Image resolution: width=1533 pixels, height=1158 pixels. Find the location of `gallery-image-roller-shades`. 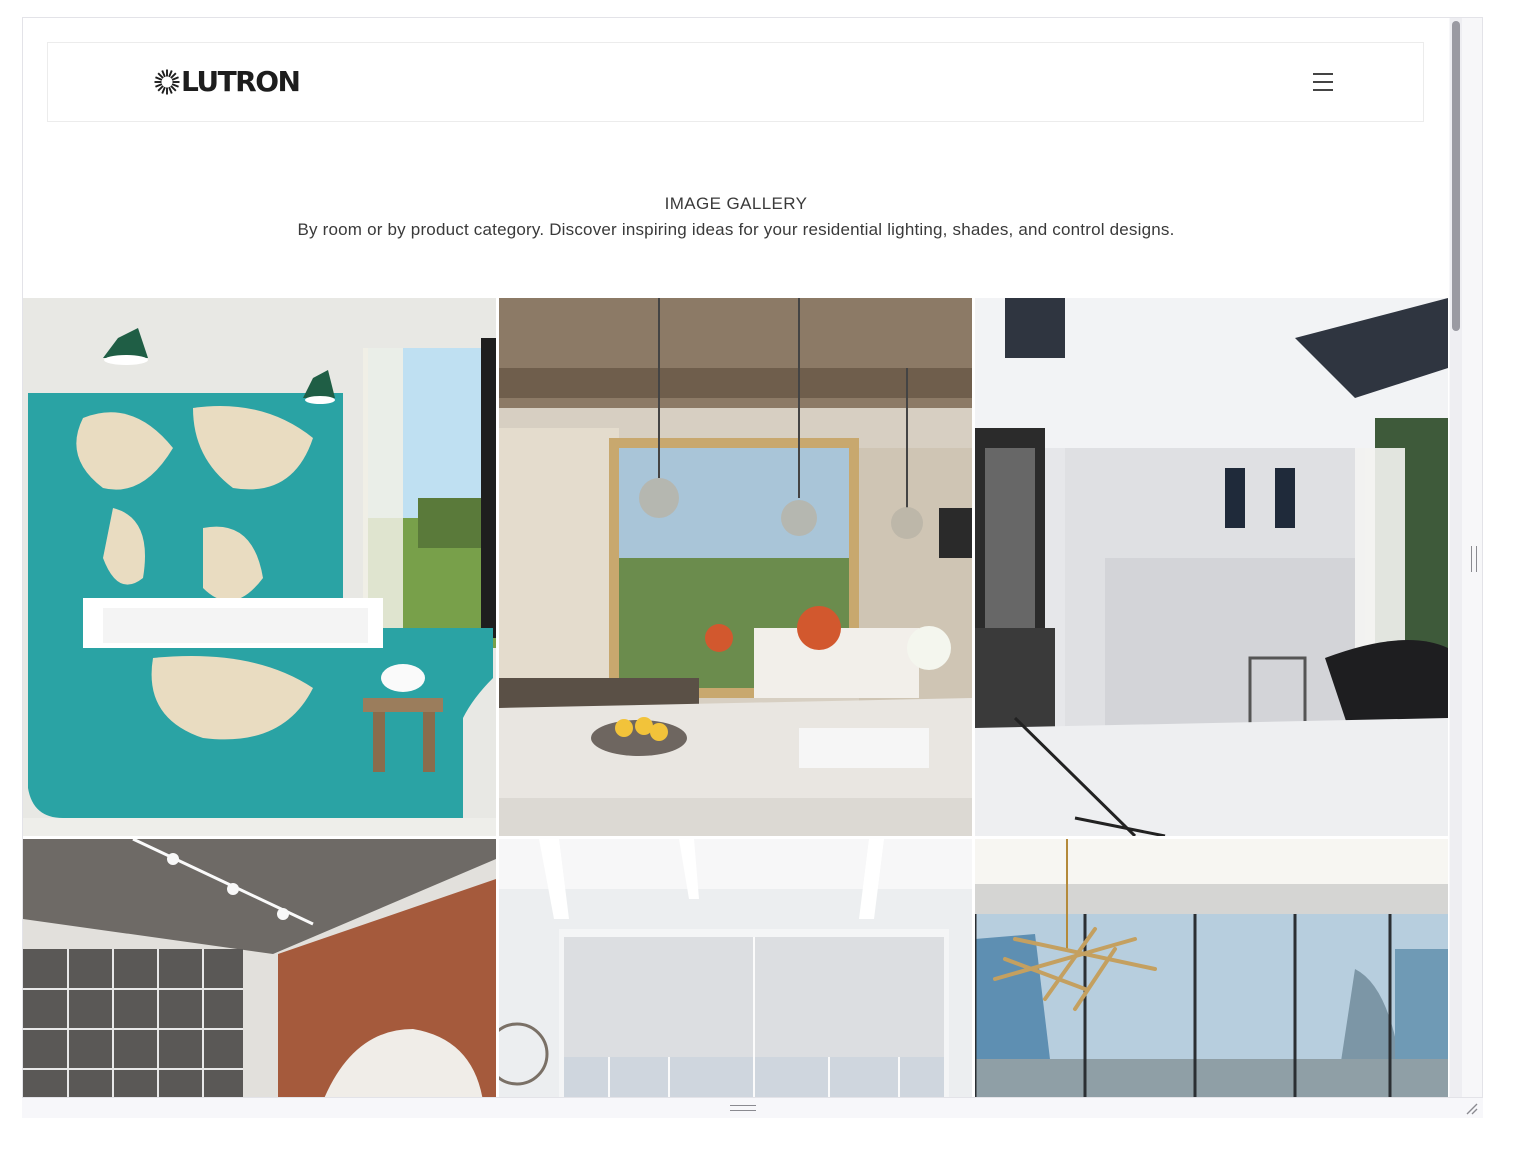

gallery-image-roller-shades is located at coordinates (735, 968).